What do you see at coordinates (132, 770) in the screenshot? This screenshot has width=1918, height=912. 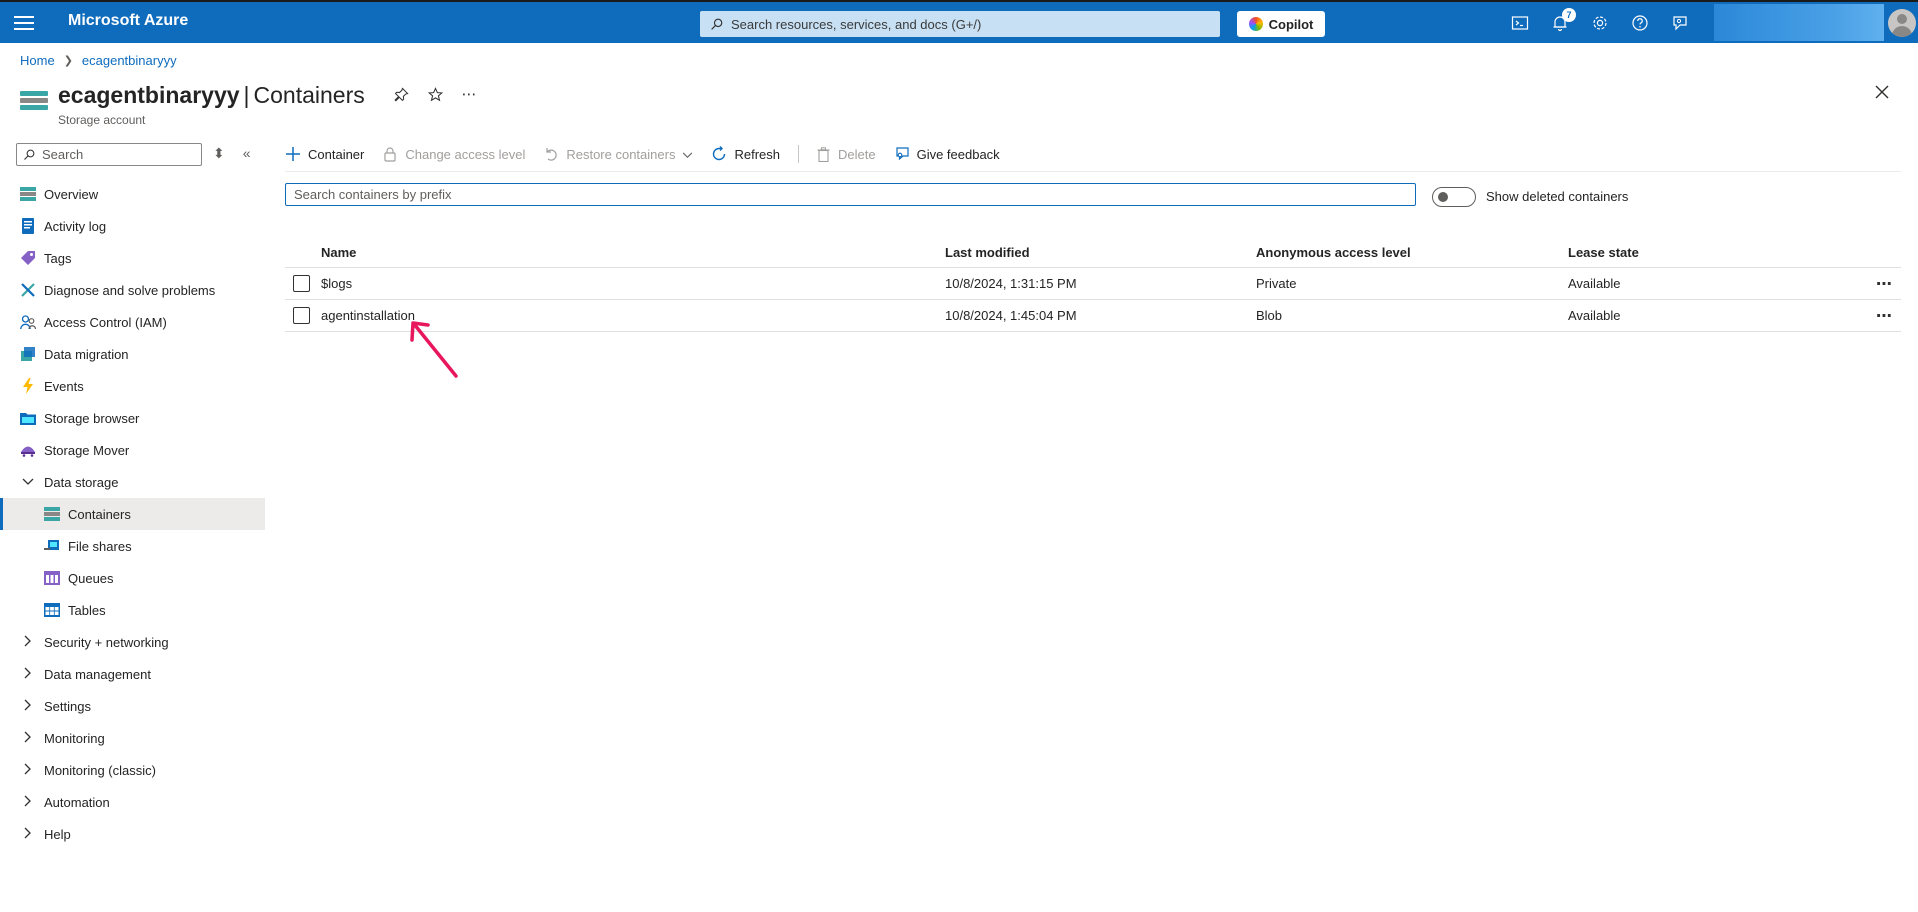 I see `sidebar-group-monitoring-classic: Monitoring (classic)` at bounding box center [132, 770].